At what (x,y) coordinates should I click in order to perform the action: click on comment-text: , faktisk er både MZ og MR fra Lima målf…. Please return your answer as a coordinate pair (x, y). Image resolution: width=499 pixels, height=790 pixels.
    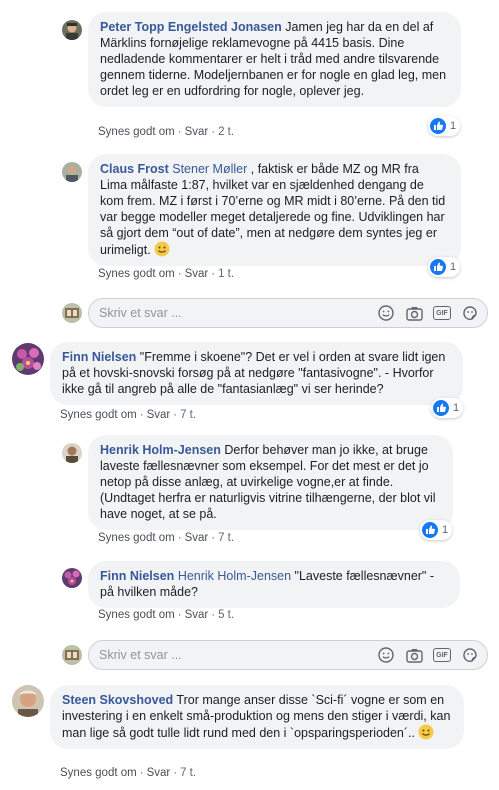
    Looking at the image, I should click on (273, 209).